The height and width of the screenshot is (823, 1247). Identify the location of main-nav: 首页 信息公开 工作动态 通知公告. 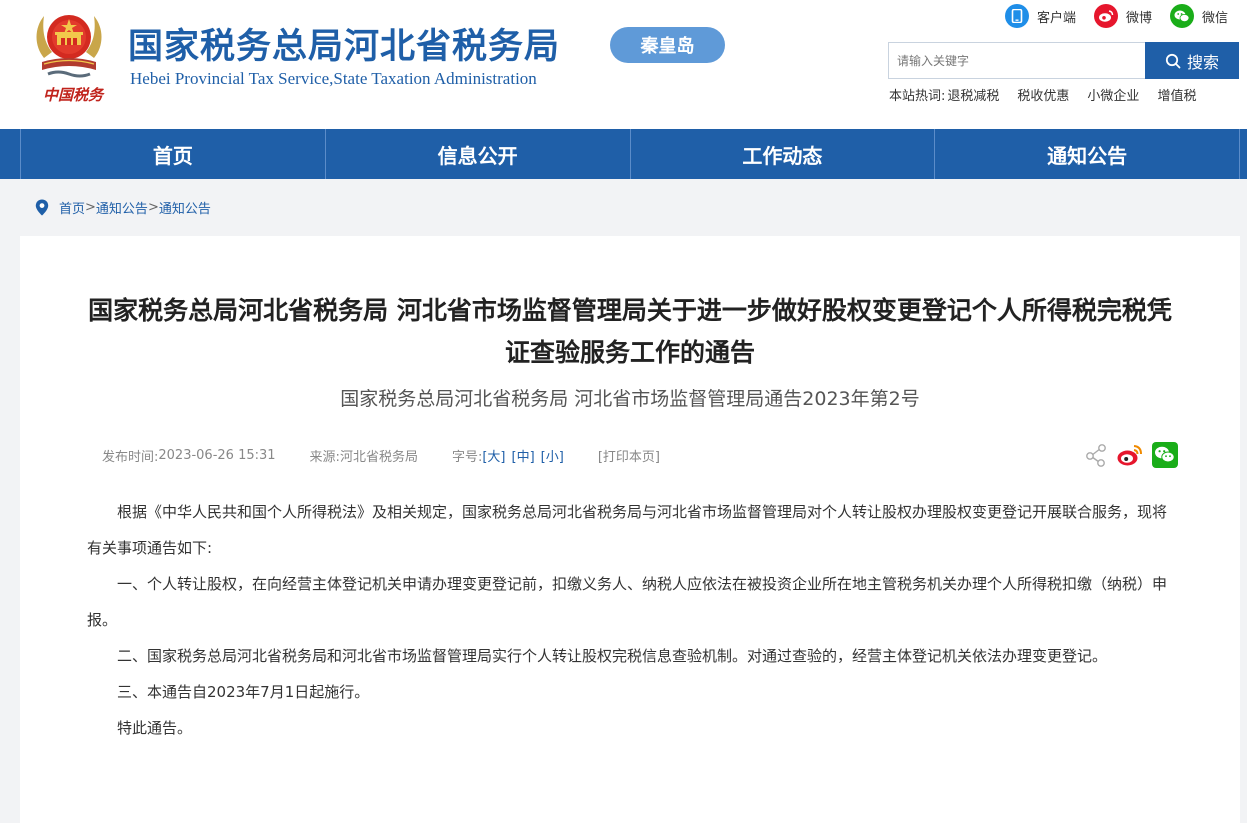
(623, 154).